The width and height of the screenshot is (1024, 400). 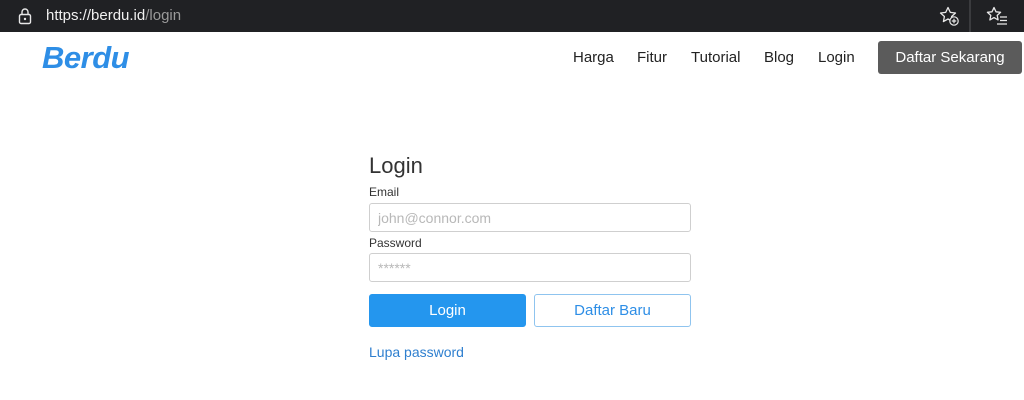 I want to click on email-input, so click(x=530, y=217).